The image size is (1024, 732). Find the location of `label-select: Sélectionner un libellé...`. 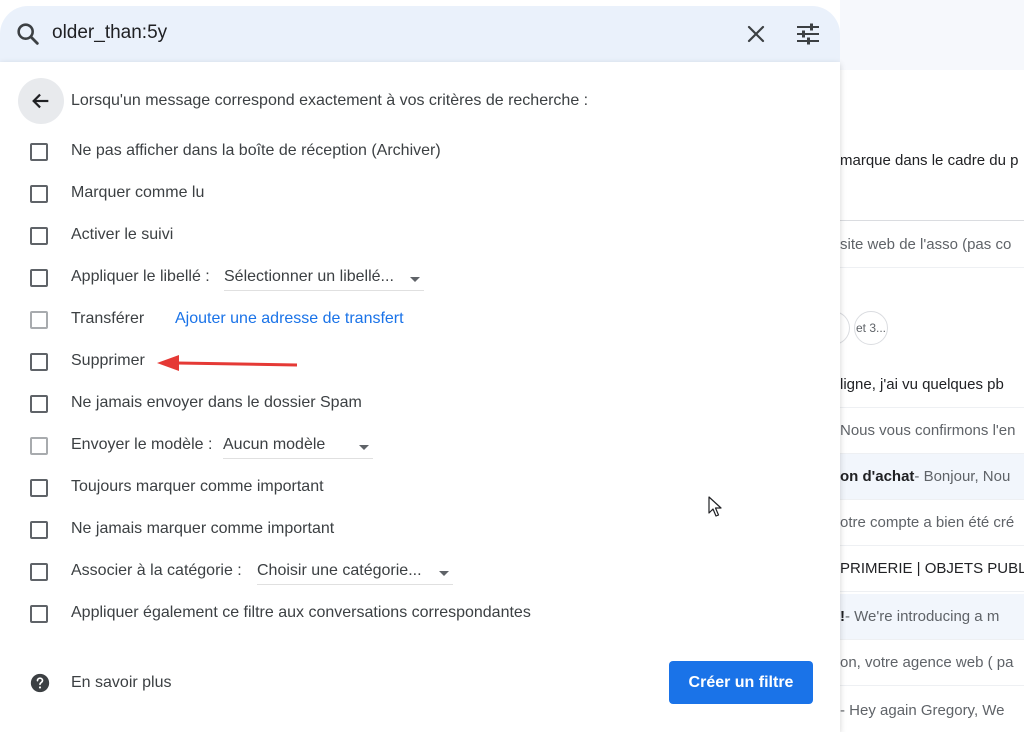

label-select: Sélectionner un libellé... is located at coordinates (324, 278).